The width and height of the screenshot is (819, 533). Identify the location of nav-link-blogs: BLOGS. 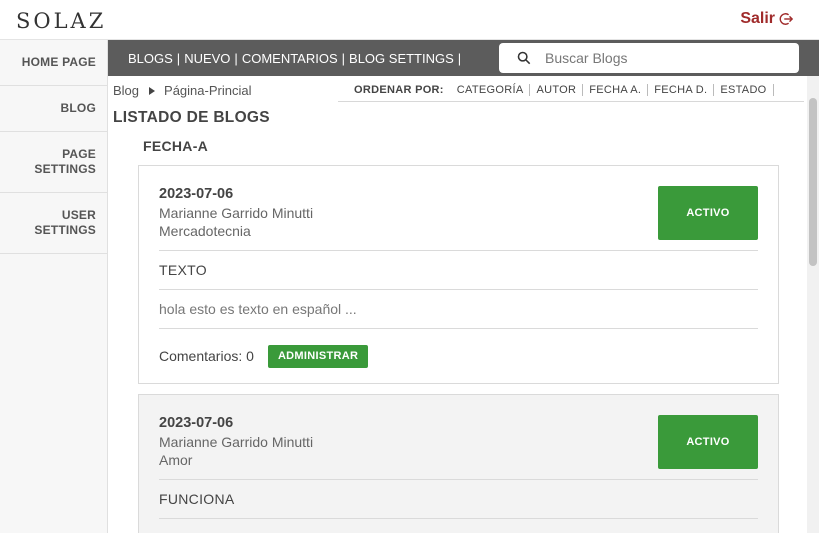
(150, 58).